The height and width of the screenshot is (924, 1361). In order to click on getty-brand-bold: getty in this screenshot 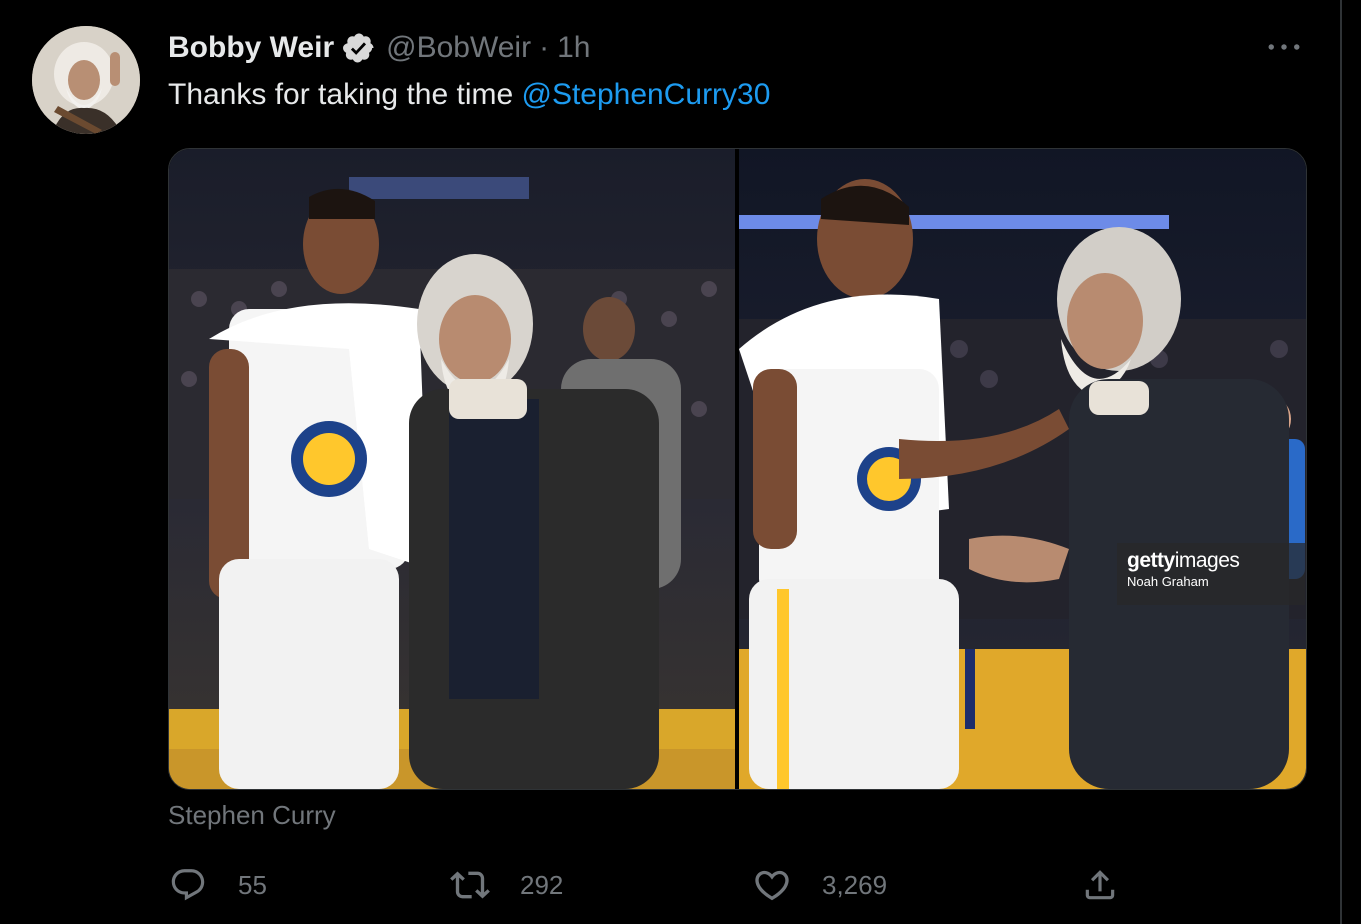, I will do `click(1151, 560)`.